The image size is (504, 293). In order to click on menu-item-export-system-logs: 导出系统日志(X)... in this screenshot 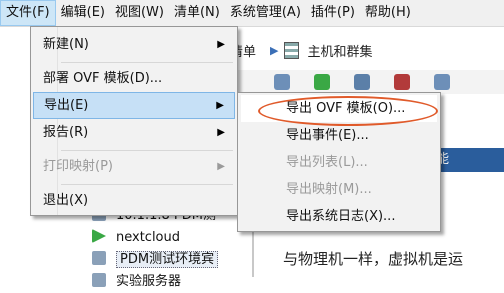, I will do `click(339, 216)`.